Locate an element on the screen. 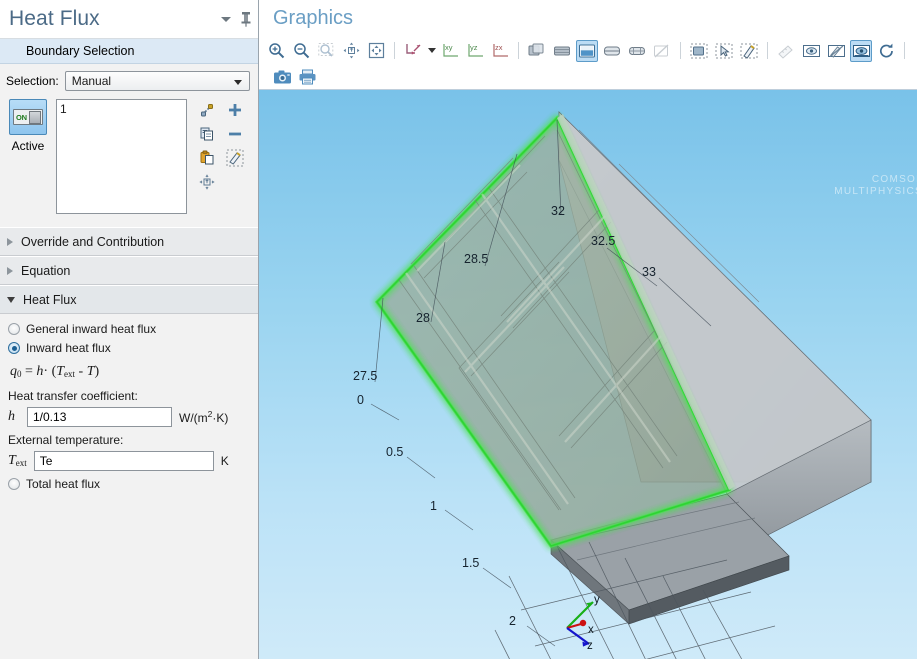  hide-geometry-icon is located at coordinates (662, 51).